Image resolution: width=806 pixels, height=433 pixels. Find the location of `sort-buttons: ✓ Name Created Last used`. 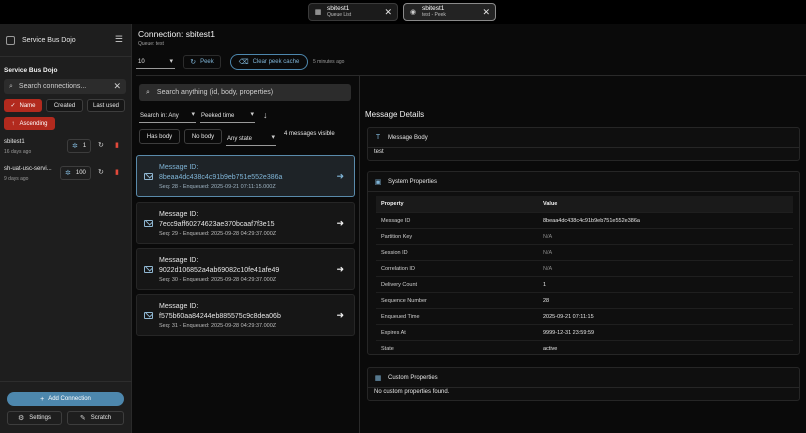

sort-buttons: ✓ Name Created Last used is located at coordinates (66, 105).